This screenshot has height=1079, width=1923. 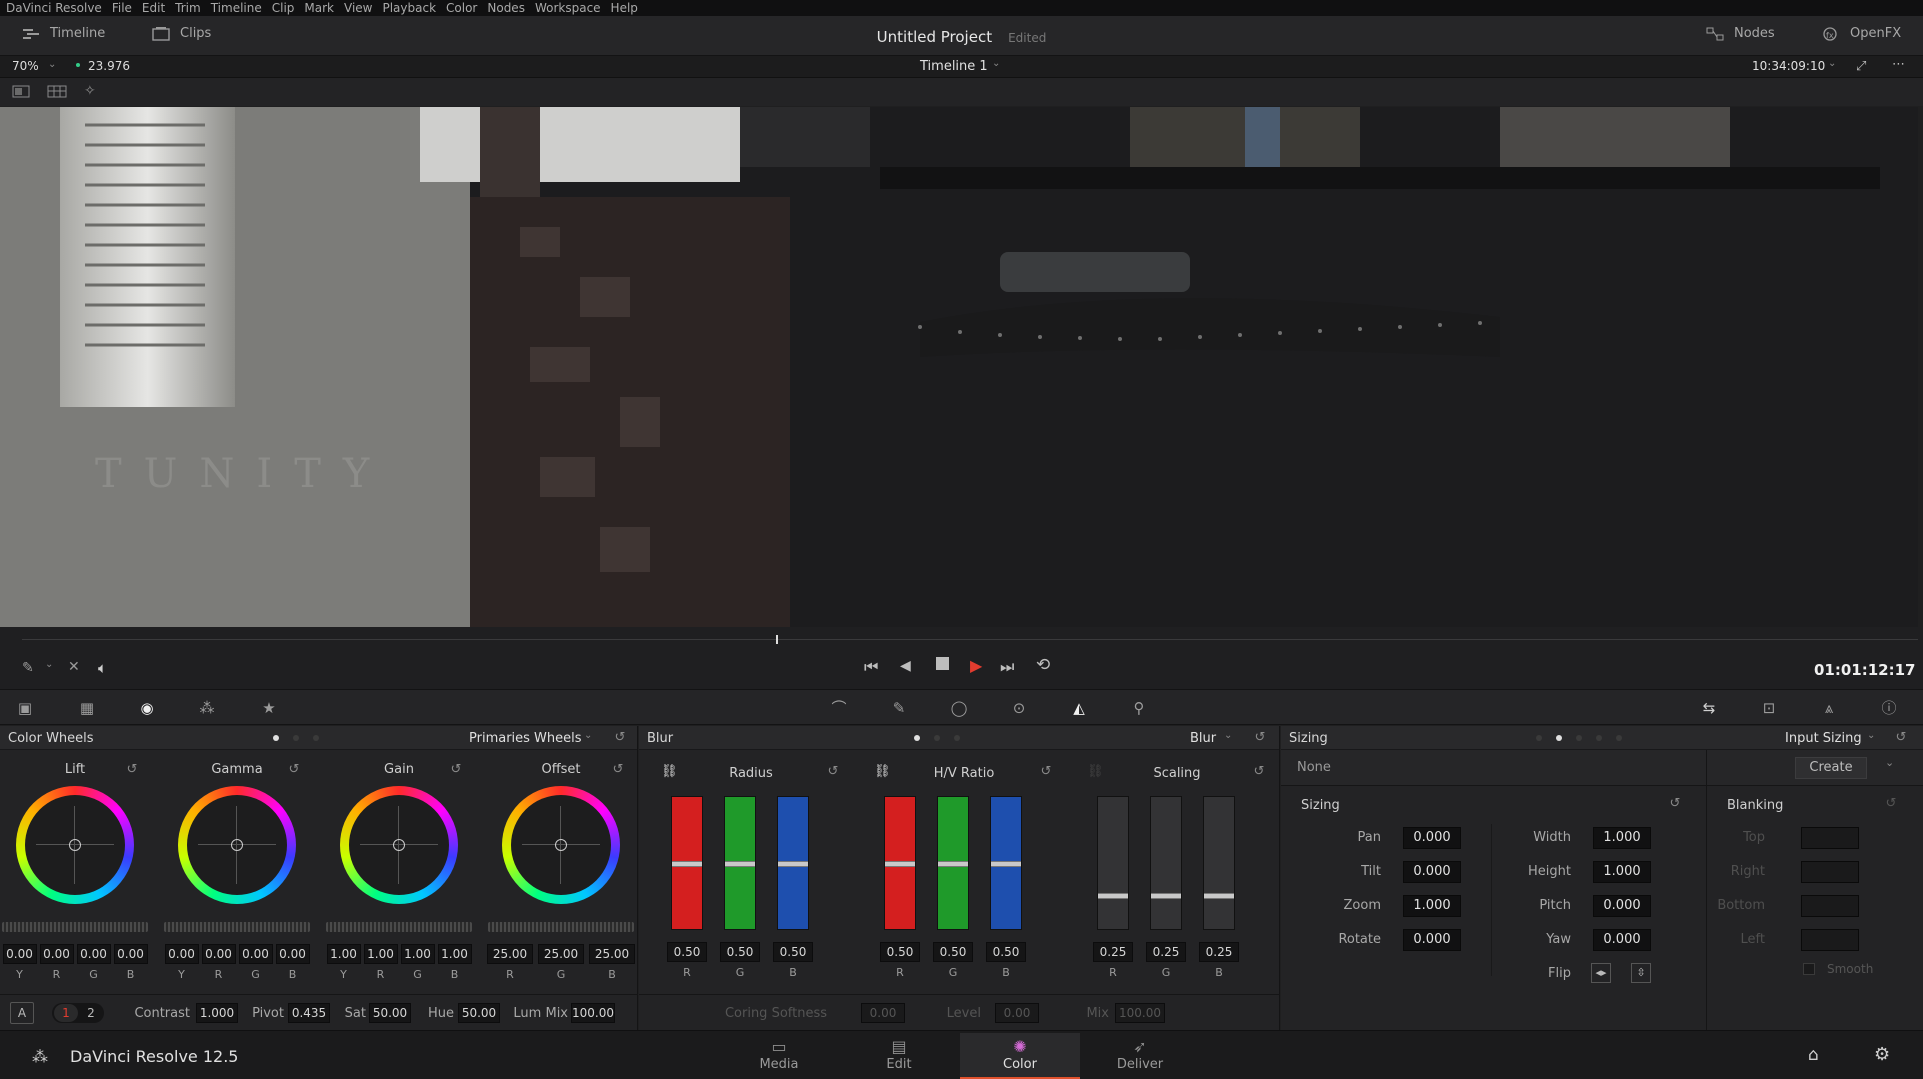 I want to click on sizing-zoom-field: 1.000, so click(x=1432, y=906).